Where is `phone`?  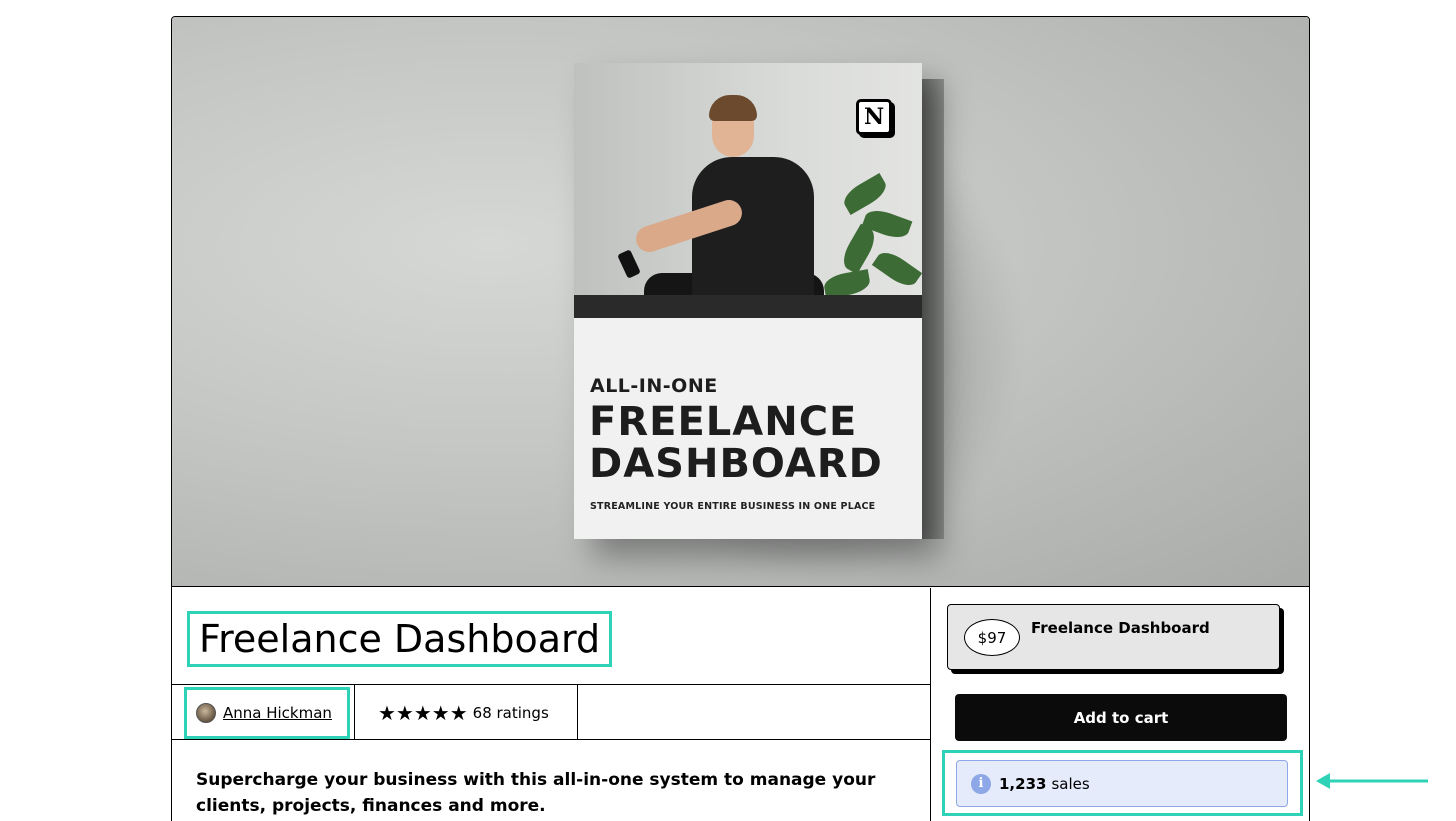 phone is located at coordinates (629, 264).